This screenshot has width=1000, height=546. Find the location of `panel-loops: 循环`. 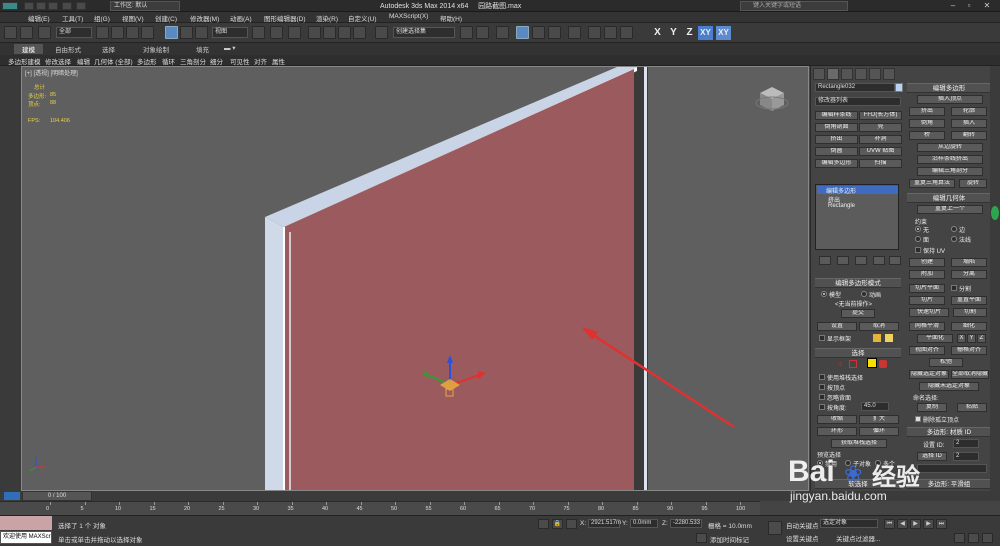

panel-loops: 循环 is located at coordinates (168, 61).